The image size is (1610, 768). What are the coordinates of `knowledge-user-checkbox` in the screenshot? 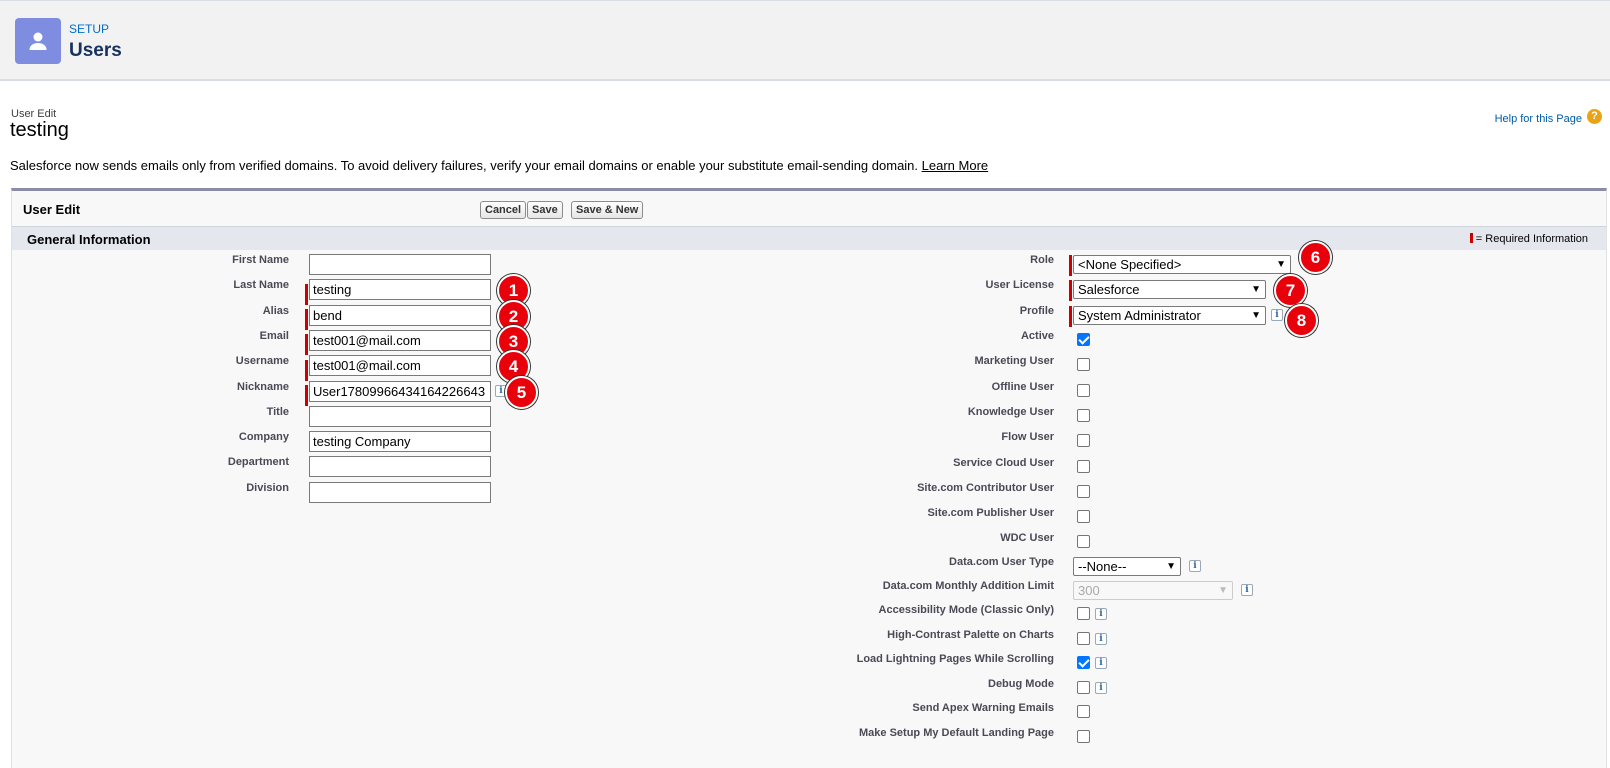 It's located at (1083, 415).